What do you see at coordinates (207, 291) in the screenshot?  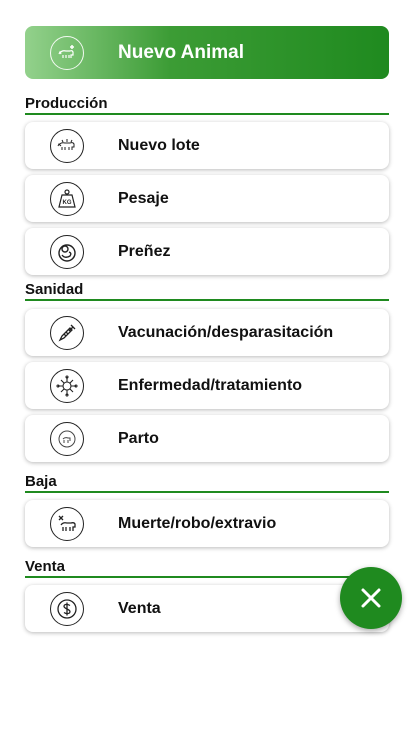 I see `section-sanidad-title: Sanidad` at bounding box center [207, 291].